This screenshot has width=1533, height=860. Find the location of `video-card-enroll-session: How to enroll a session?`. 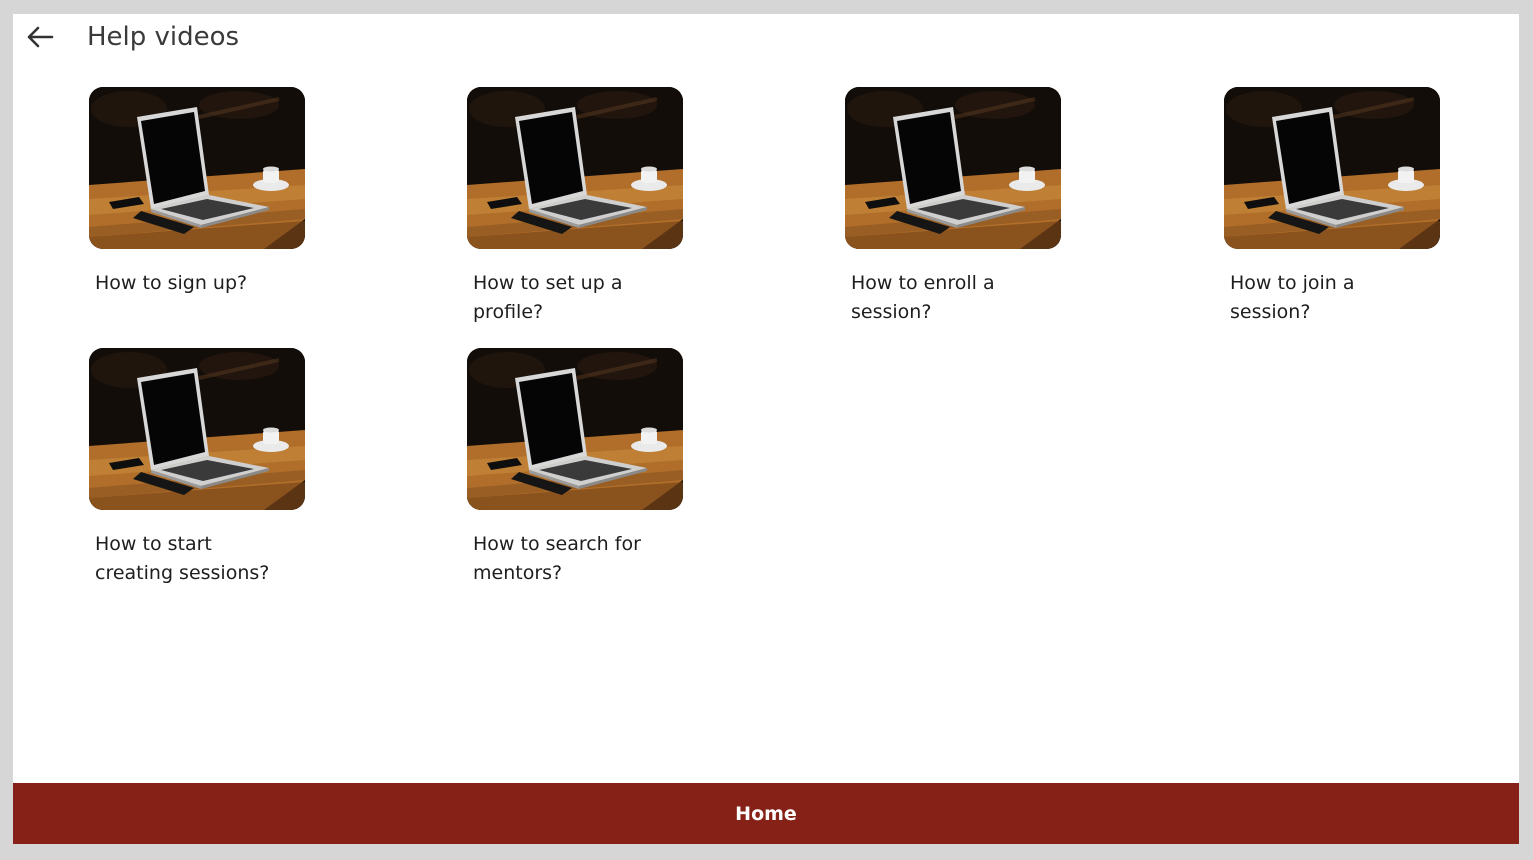

video-card-enroll-session: How to enroll a session? is located at coordinates (953, 207).